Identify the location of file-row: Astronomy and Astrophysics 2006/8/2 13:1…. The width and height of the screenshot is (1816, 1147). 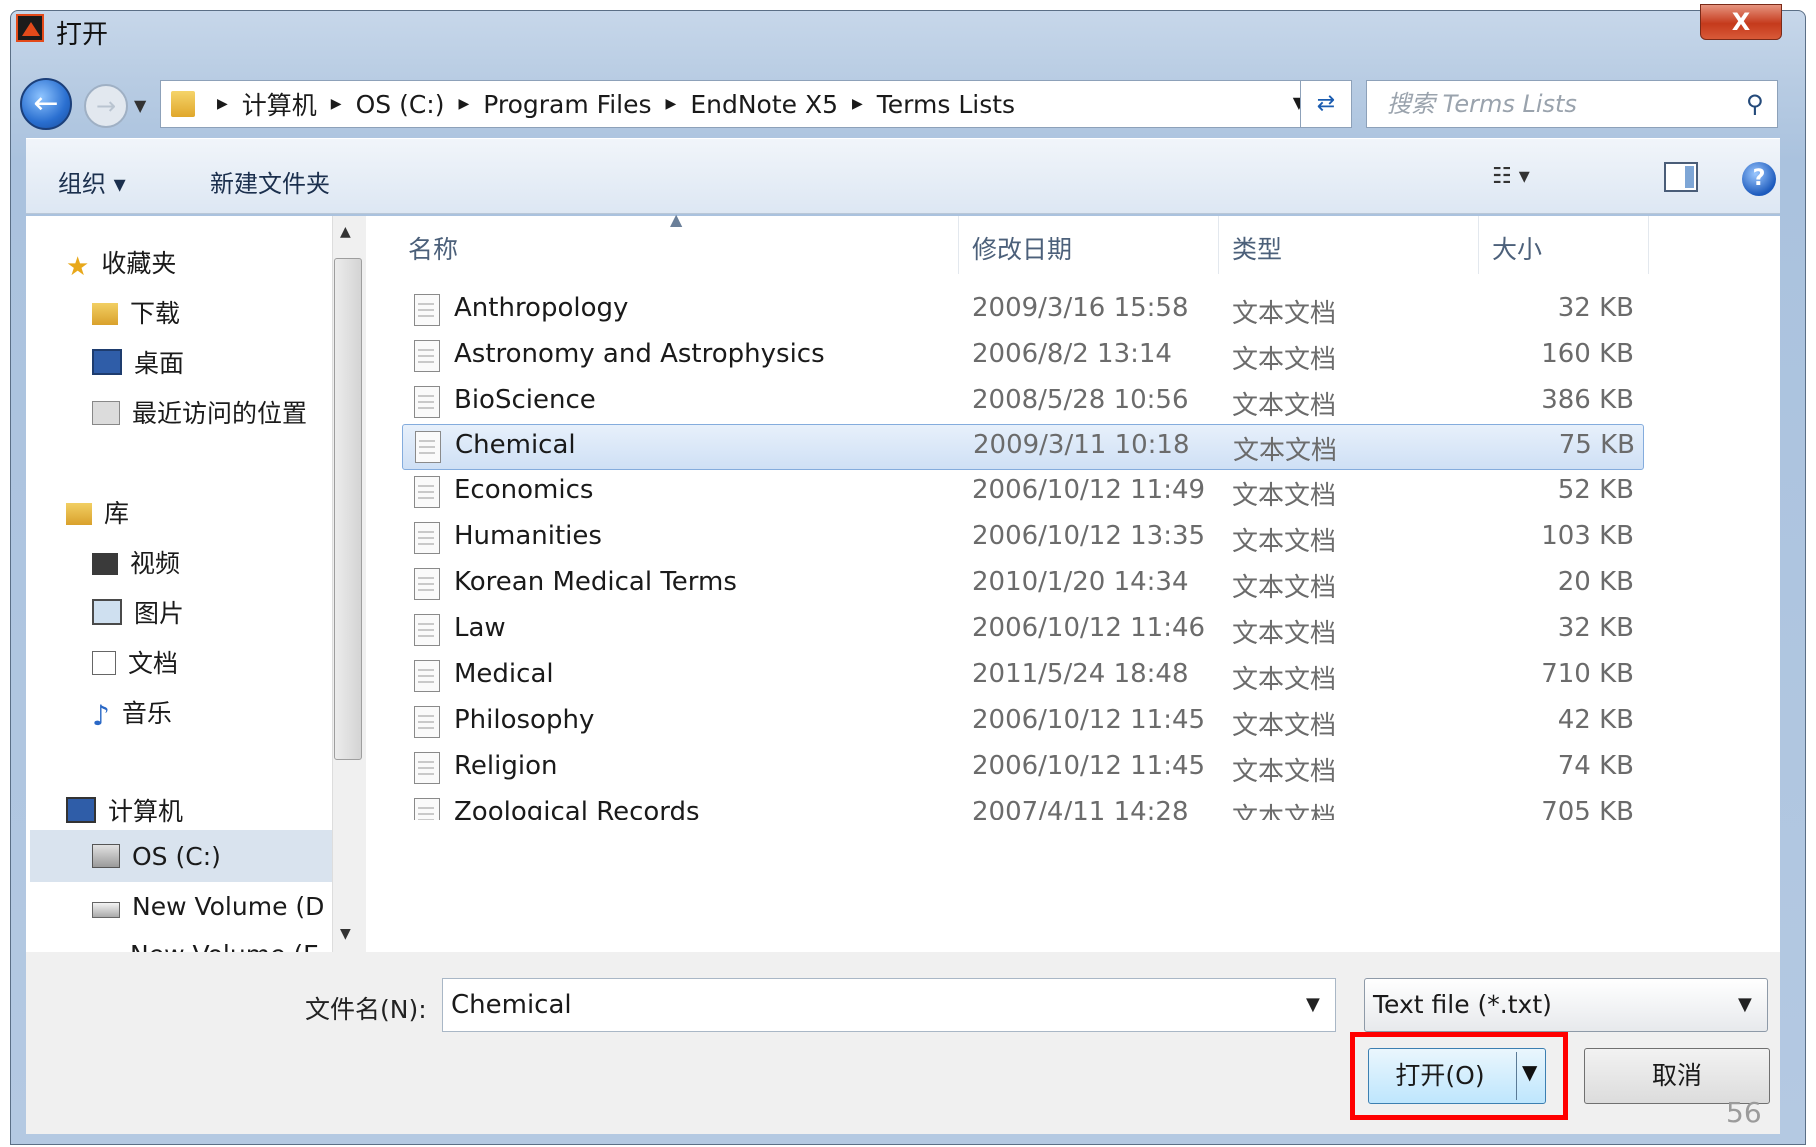
(1022, 356).